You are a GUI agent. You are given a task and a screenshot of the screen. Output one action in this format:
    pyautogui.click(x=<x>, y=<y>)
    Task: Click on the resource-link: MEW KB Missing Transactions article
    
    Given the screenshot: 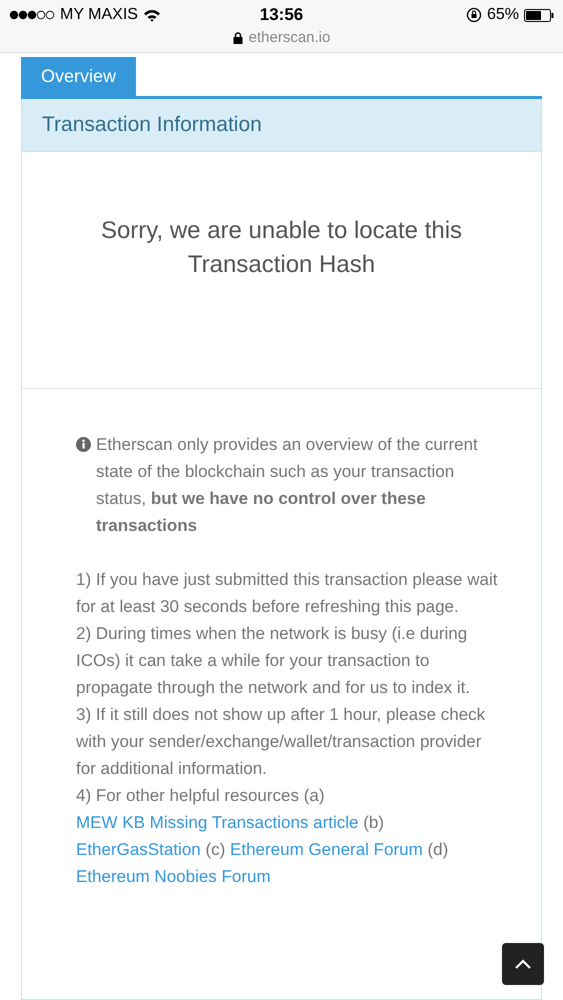 What is the action you would take?
    pyautogui.click(x=217, y=822)
    